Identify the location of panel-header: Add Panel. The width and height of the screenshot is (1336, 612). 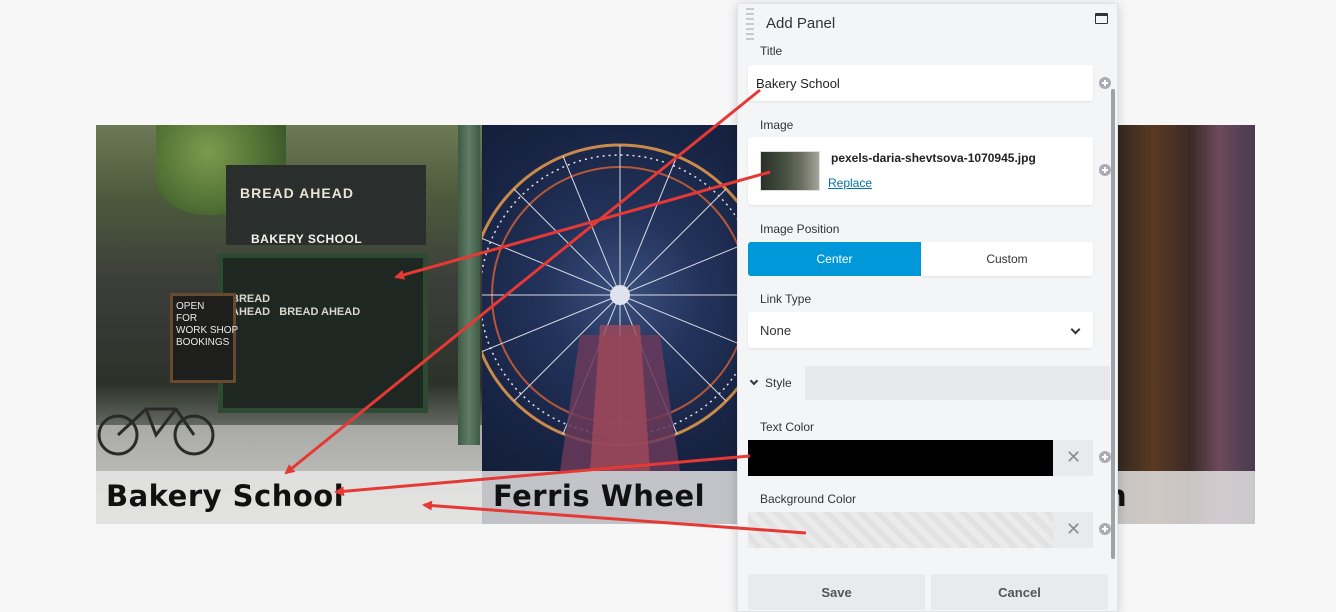
(927, 23).